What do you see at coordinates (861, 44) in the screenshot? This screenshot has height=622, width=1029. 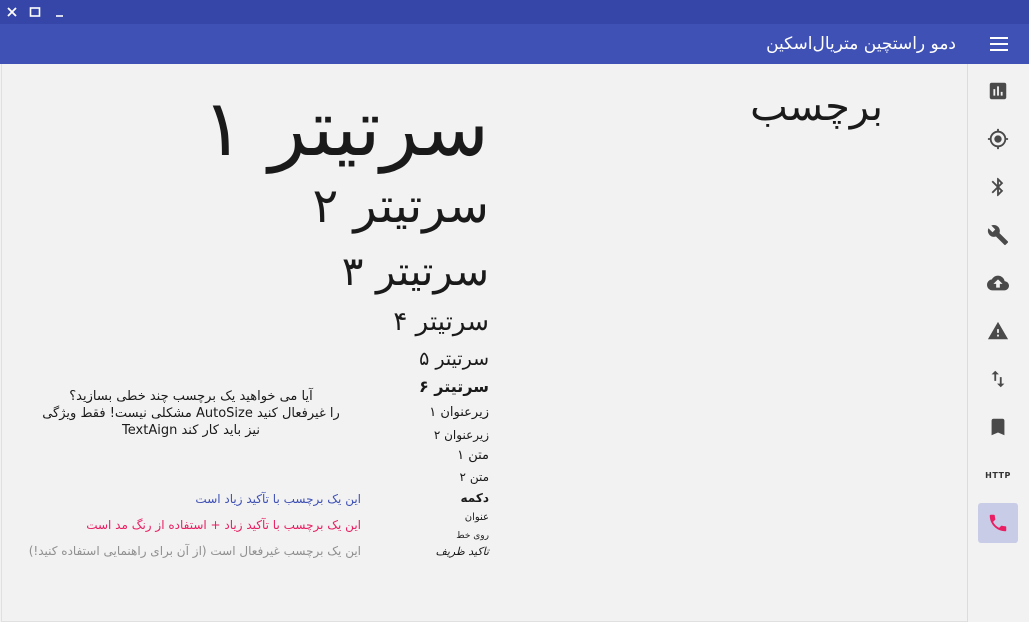 I see `app-title: دمو راستچین متریال‌اسکین` at bounding box center [861, 44].